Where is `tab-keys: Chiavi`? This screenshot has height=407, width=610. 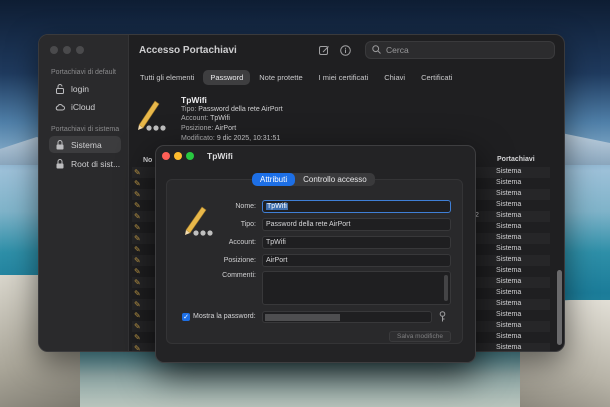 tab-keys: Chiavi is located at coordinates (394, 77).